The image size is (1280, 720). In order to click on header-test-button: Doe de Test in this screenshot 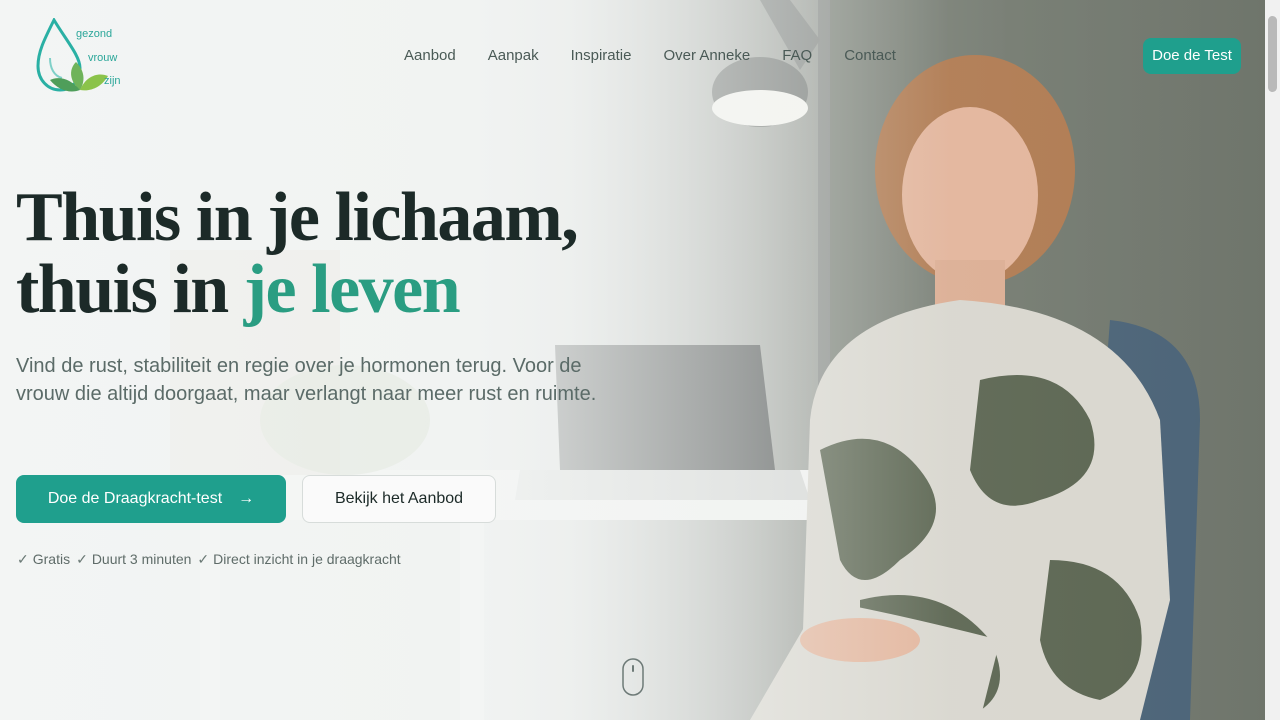, I will do `click(1192, 56)`.